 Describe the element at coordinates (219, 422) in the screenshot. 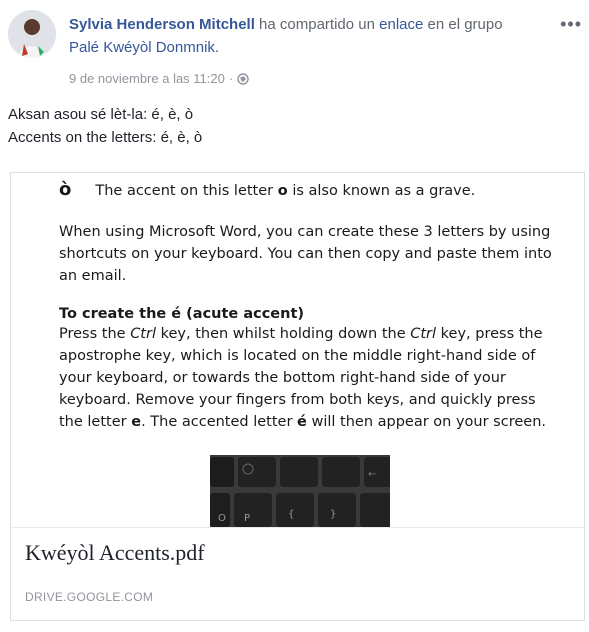

I see `p2-d: . The accented letter` at that location.